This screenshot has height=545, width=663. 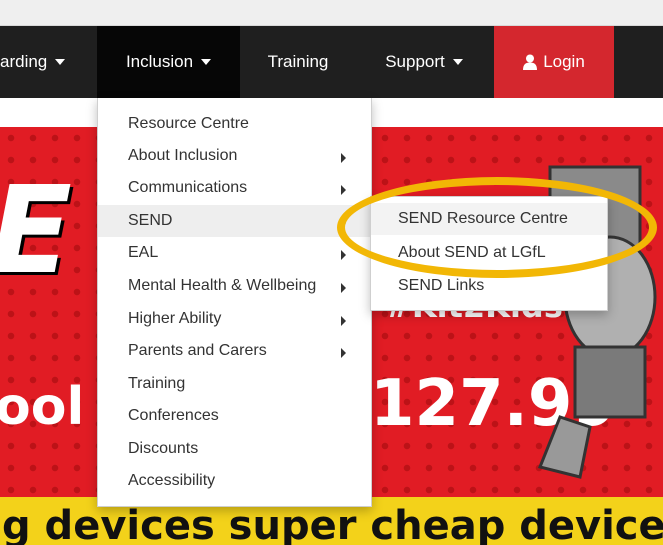 What do you see at coordinates (150, 220) in the screenshot?
I see `dropdown-item-label: SEND` at bounding box center [150, 220].